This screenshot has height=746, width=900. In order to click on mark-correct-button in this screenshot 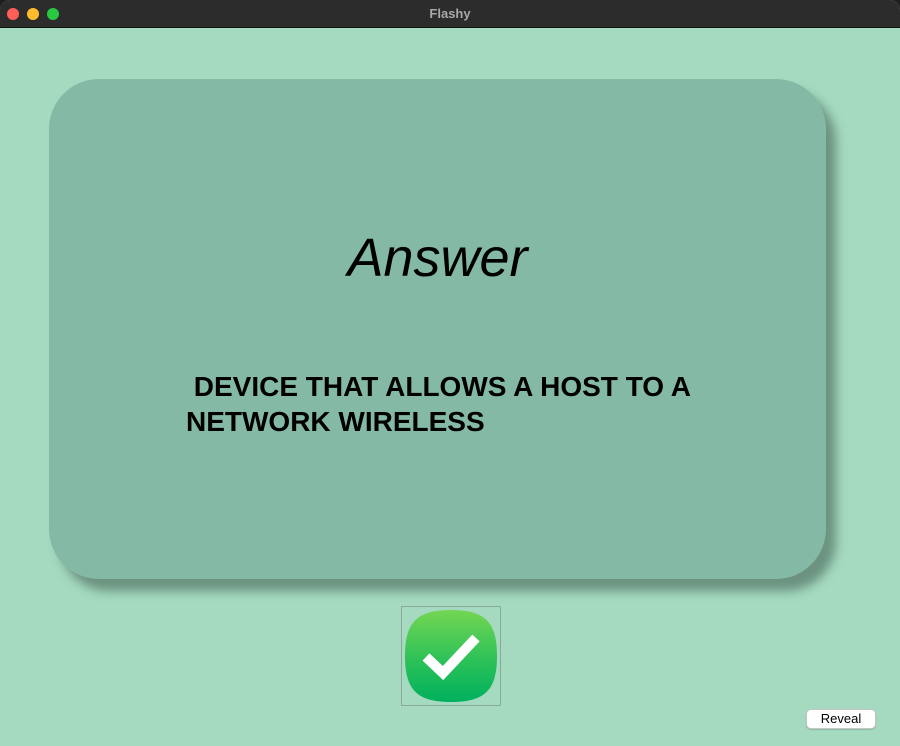, I will do `click(451, 656)`.